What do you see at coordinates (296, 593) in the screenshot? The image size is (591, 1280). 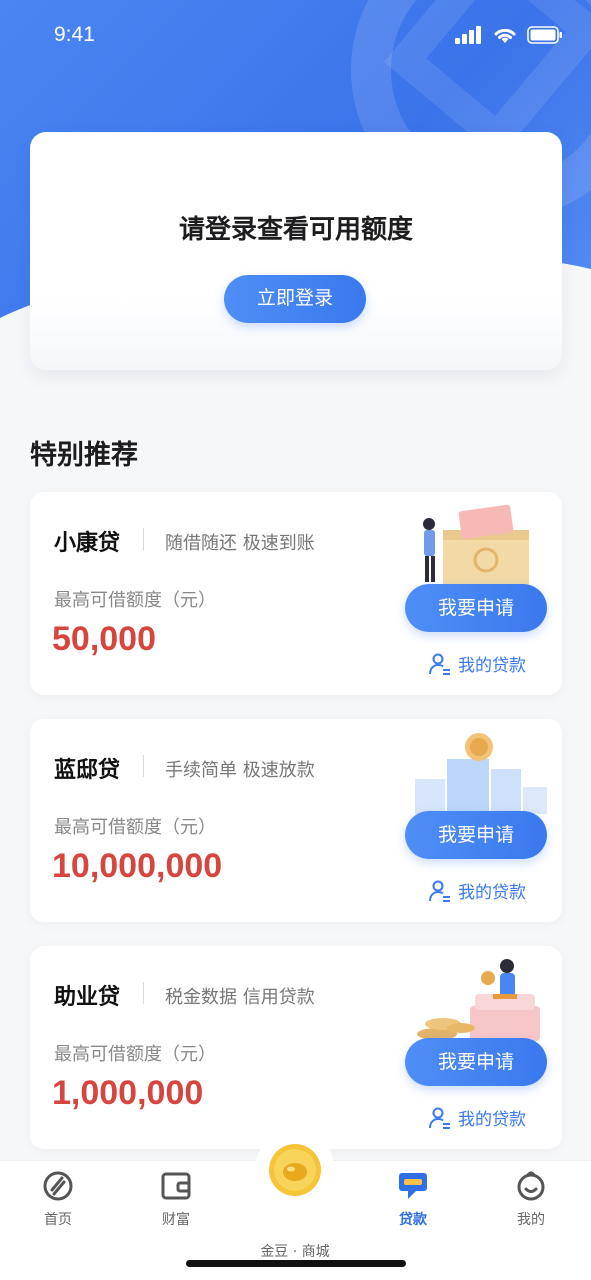 I see `loan-card-xiaokang: 小康贷 随借随还 极速到账 最高可借额度（元） 50,000 我要申请 我的贷款` at bounding box center [296, 593].